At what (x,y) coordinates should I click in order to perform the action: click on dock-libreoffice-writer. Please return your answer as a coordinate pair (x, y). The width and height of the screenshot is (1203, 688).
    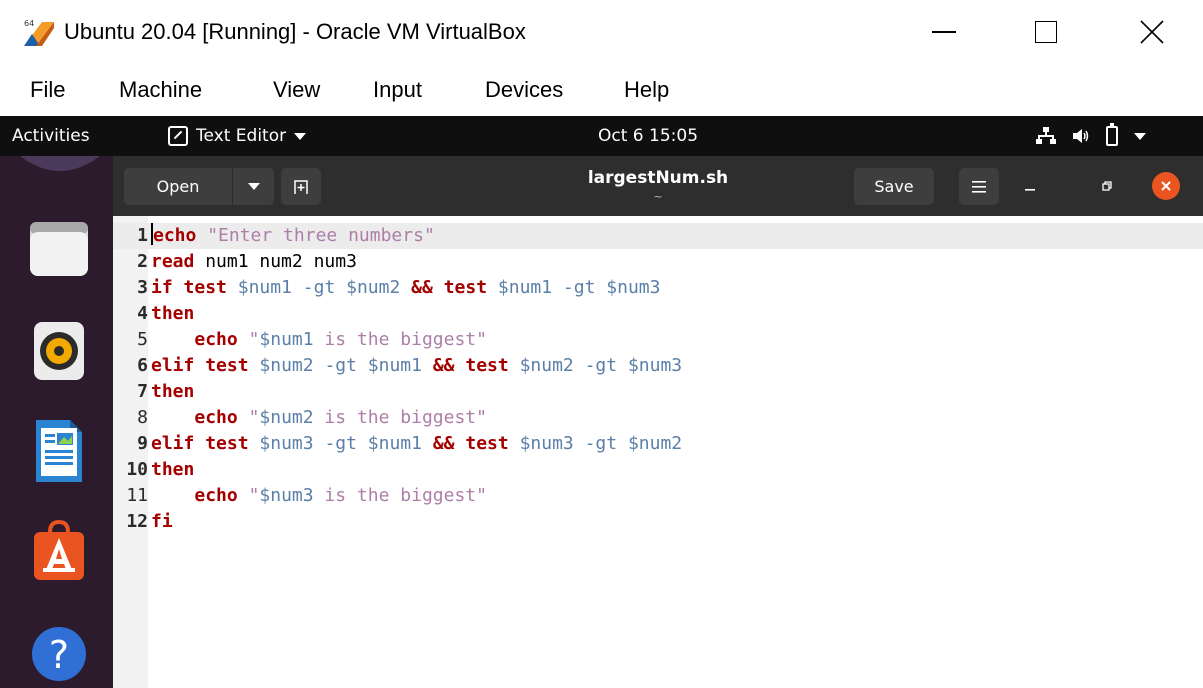
    Looking at the image, I should click on (59, 451).